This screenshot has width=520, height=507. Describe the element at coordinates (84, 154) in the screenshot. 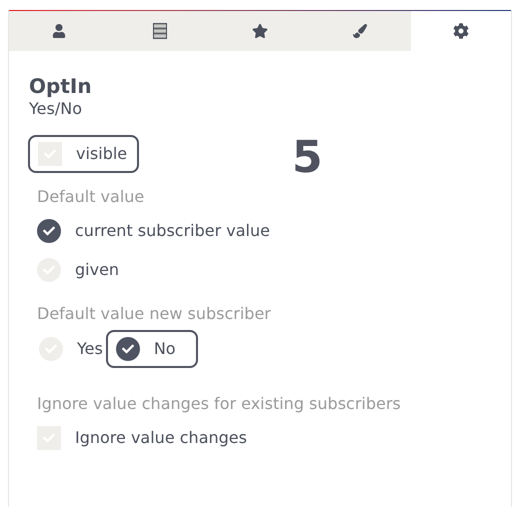

I see `visible-checkbox-row: visible` at that location.